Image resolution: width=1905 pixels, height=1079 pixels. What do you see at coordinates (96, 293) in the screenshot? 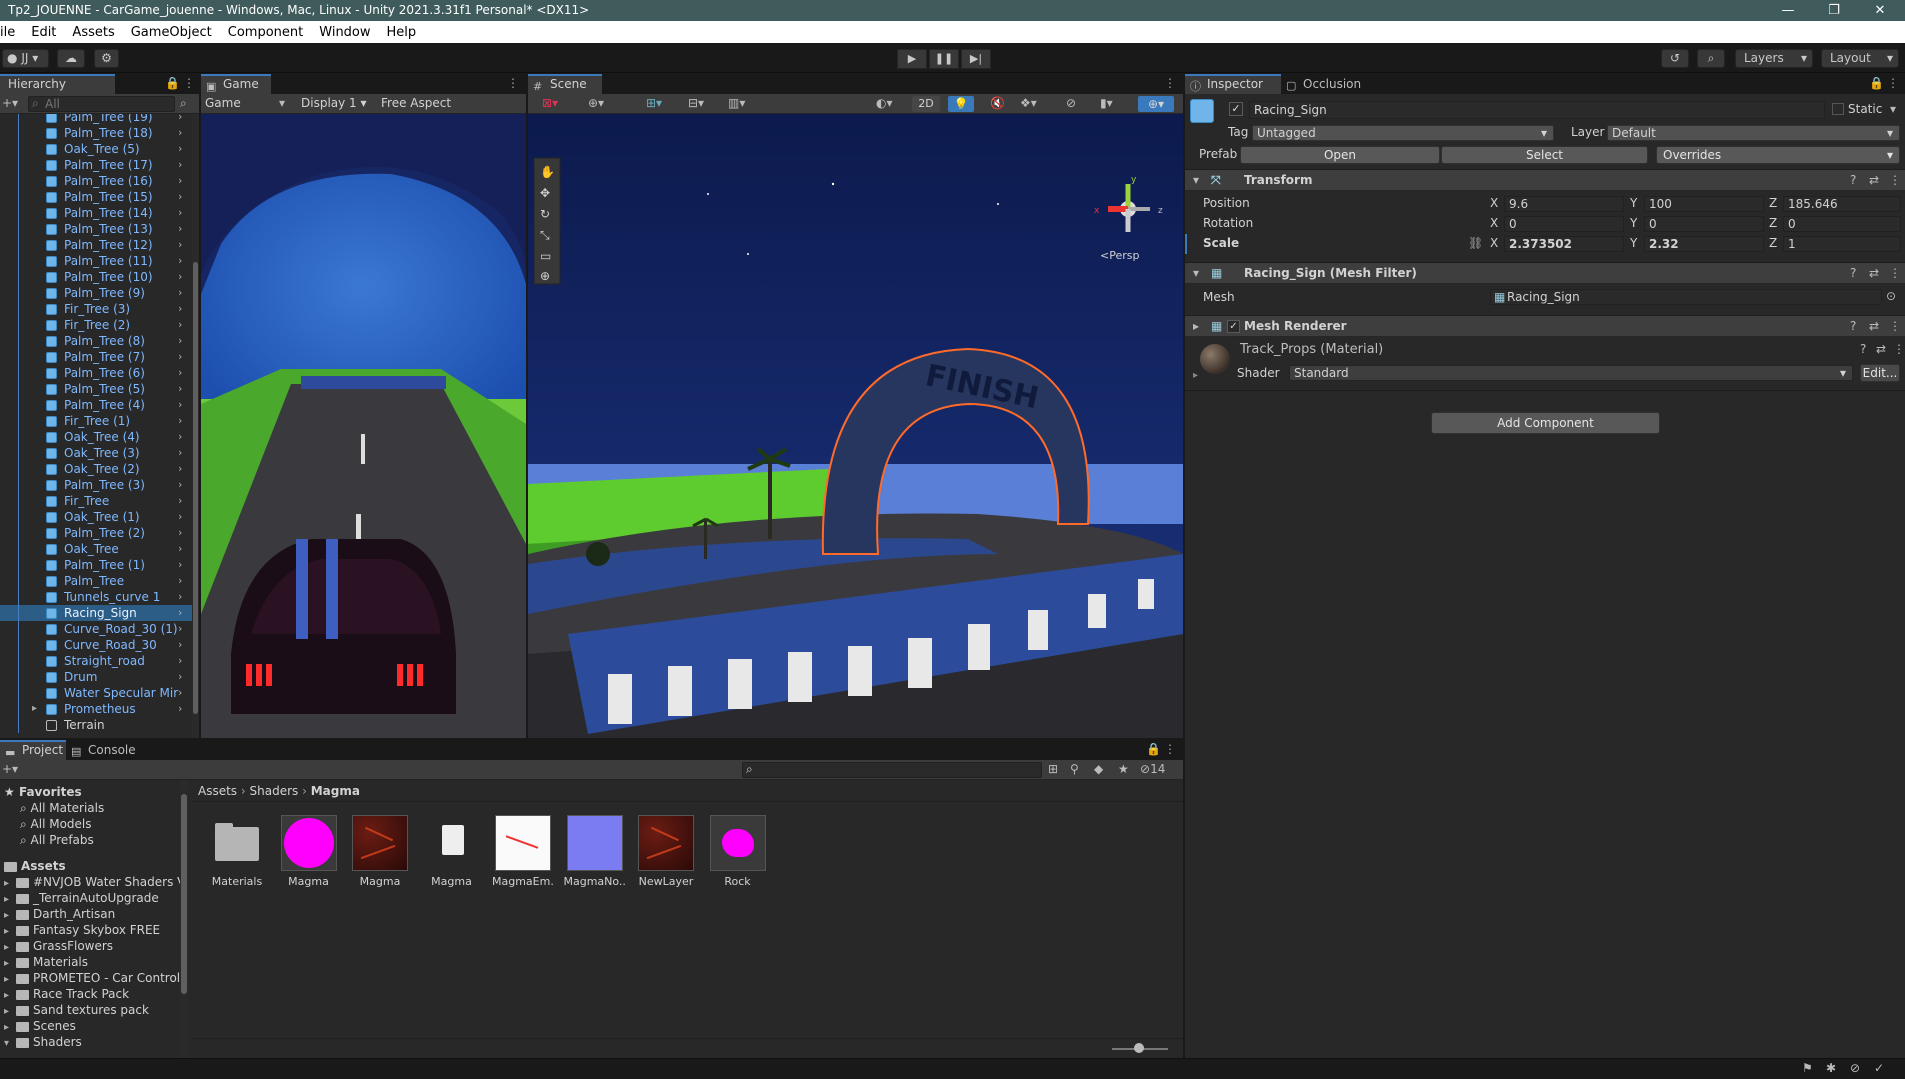
I see `hierarchy-item: Palm_Tree (9) ›` at bounding box center [96, 293].